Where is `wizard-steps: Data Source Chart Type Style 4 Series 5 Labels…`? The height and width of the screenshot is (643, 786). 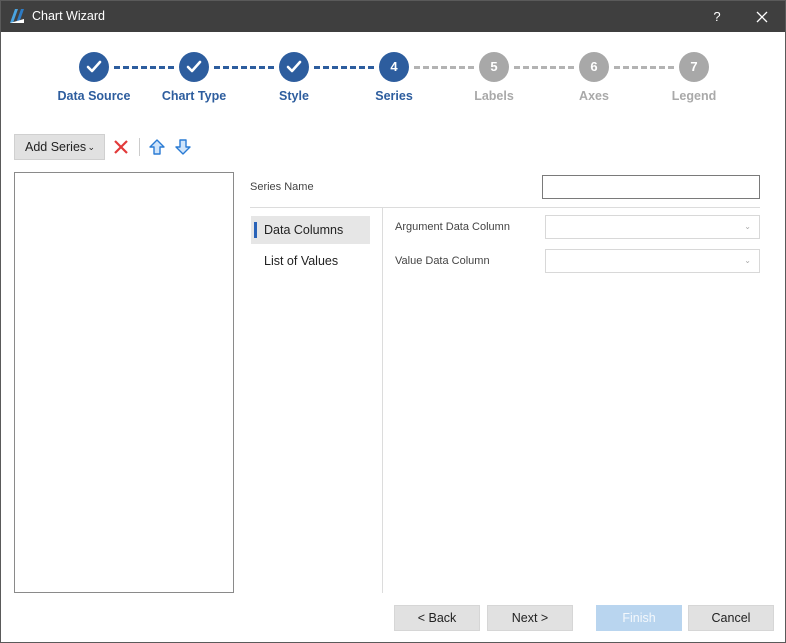
wizard-steps: Data Source Chart Type Style 4 Series 5 Labels… is located at coordinates (393, 79).